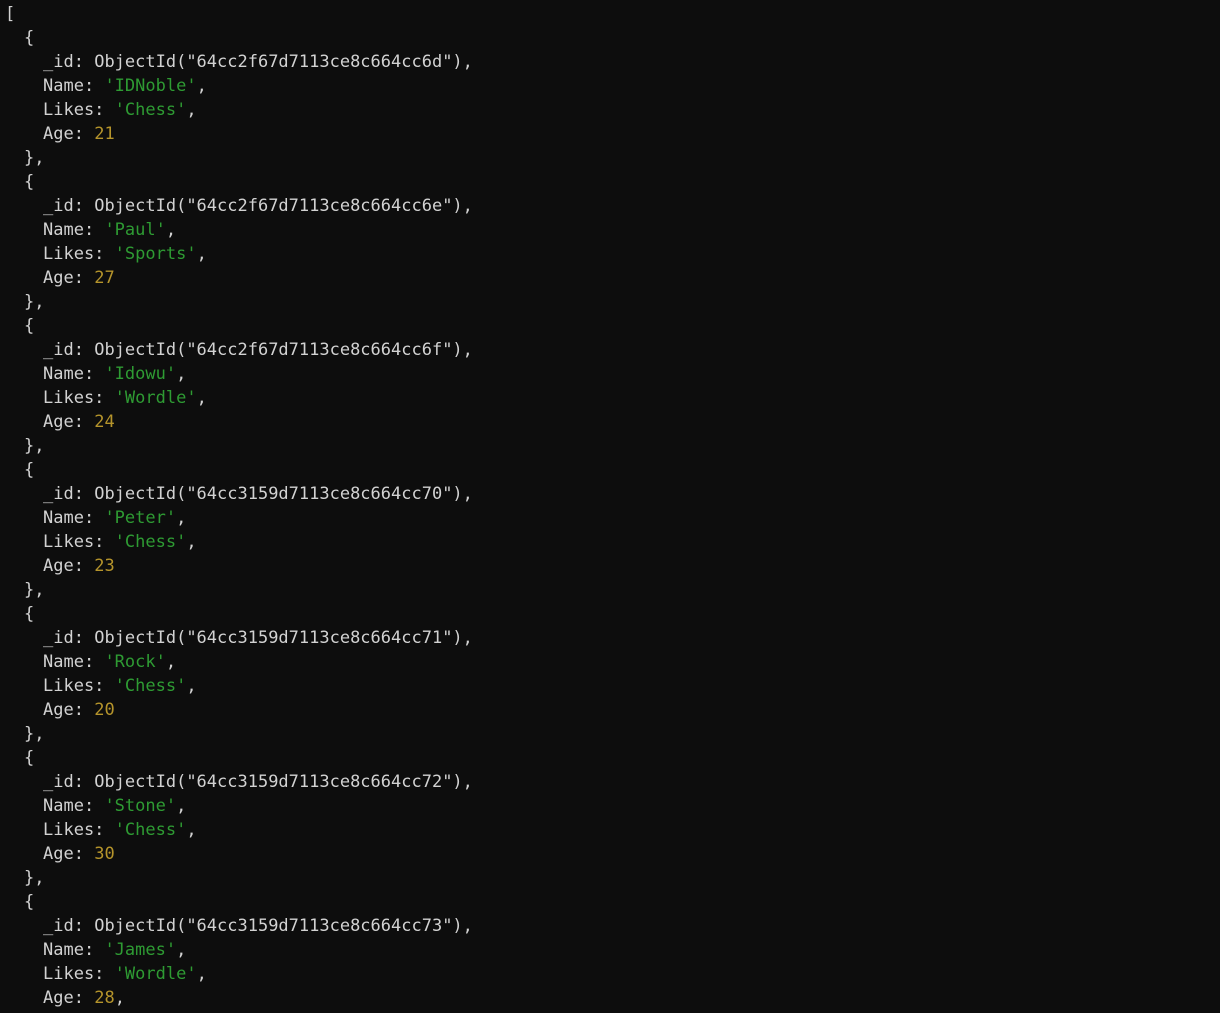 Image resolution: width=1220 pixels, height=1013 pixels. Describe the element at coordinates (283, 782) in the screenshot. I see `field-value-objectid: ObjectId("64cc3159d7113ce8c664cc72"),` at that location.